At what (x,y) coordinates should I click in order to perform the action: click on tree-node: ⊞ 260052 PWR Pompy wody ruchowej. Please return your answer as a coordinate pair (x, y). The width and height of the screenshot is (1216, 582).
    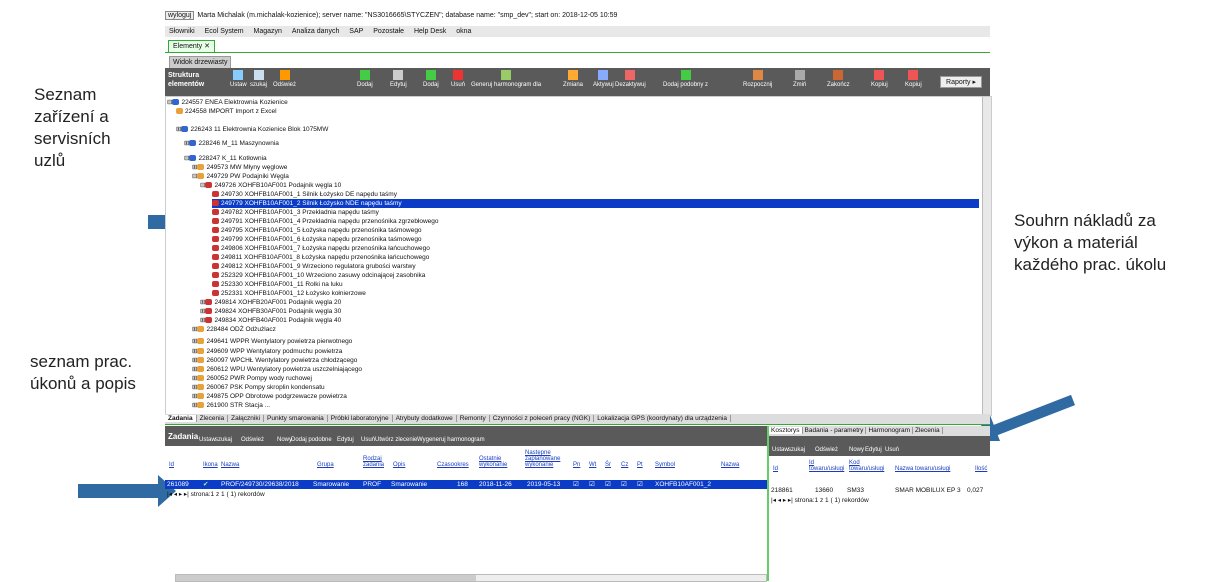
    Looking at the image, I should click on (252, 378).